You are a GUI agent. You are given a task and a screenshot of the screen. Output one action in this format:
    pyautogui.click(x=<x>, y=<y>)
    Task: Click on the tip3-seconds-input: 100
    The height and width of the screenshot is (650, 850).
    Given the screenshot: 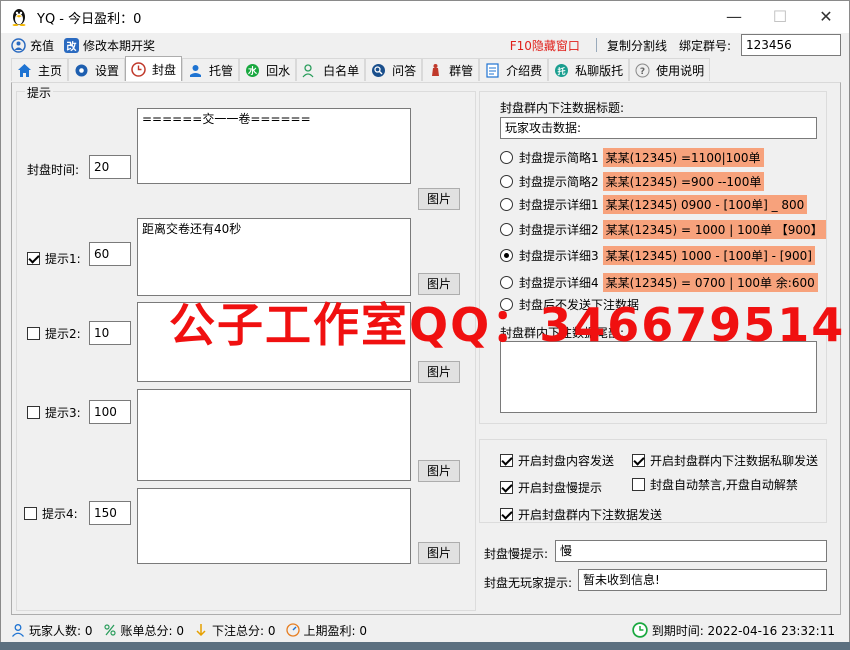 What is the action you would take?
    pyautogui.click(x=110, y=412)
    